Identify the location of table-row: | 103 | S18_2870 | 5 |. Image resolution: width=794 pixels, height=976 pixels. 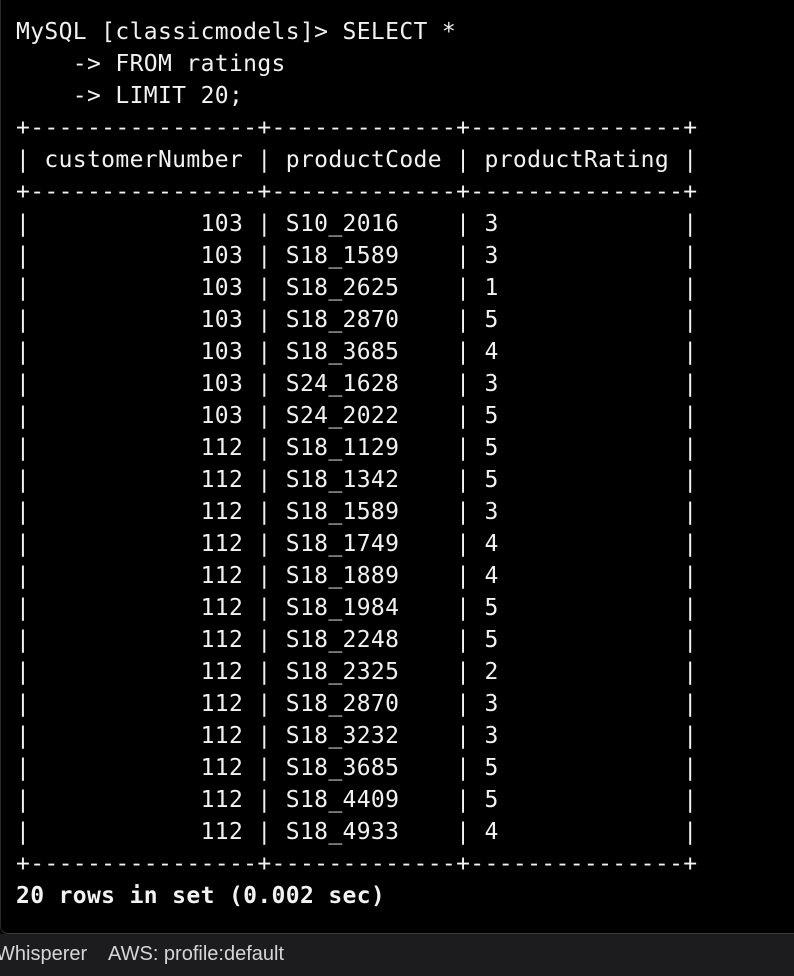
(357, 320).